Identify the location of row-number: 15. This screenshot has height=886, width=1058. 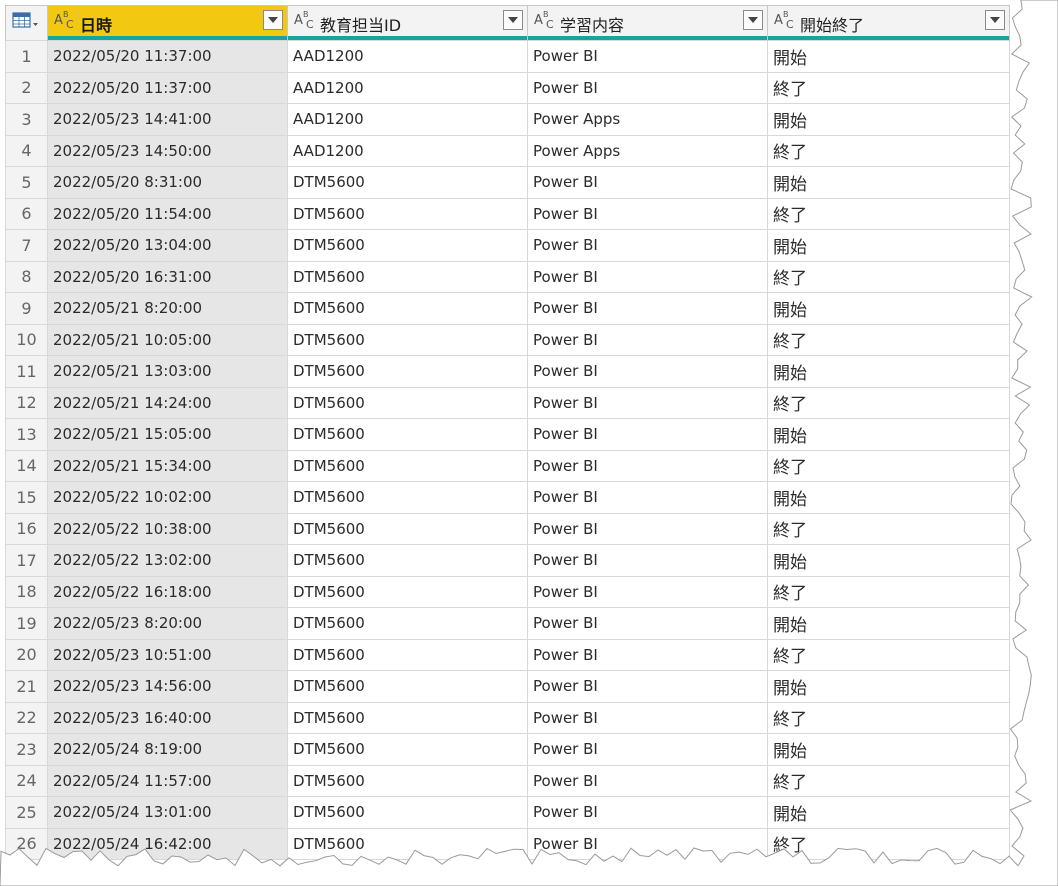
(26, 497).